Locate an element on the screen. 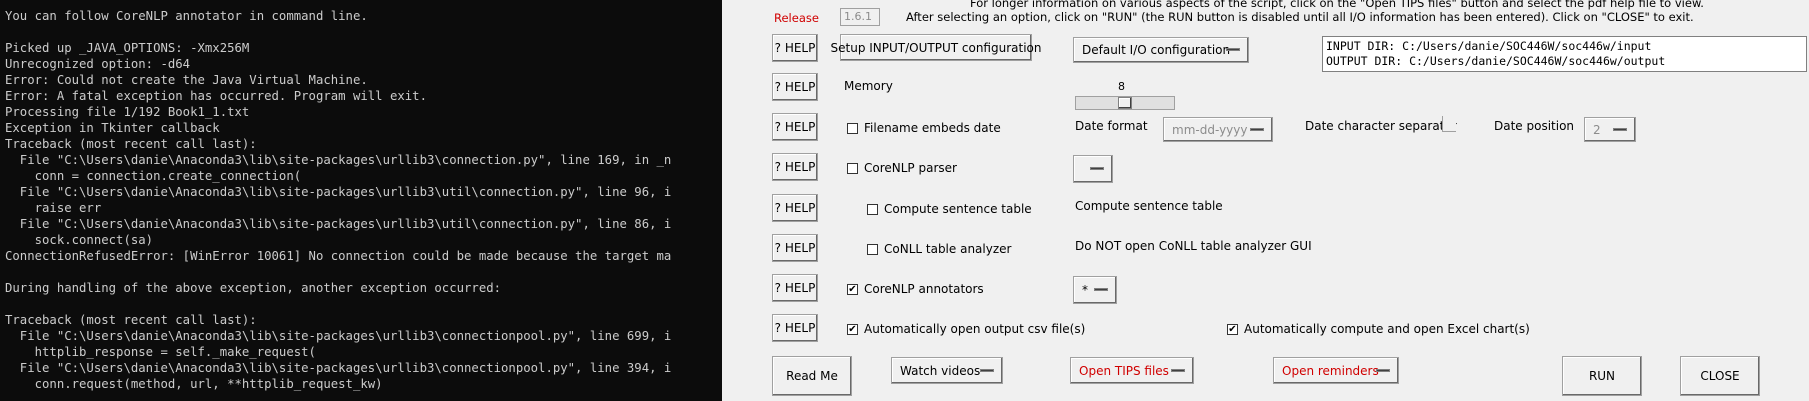 The image size is (1809, 401). open-csv-checkbox: Automatically open output csv file(s) is located at coordinates (966, 329).